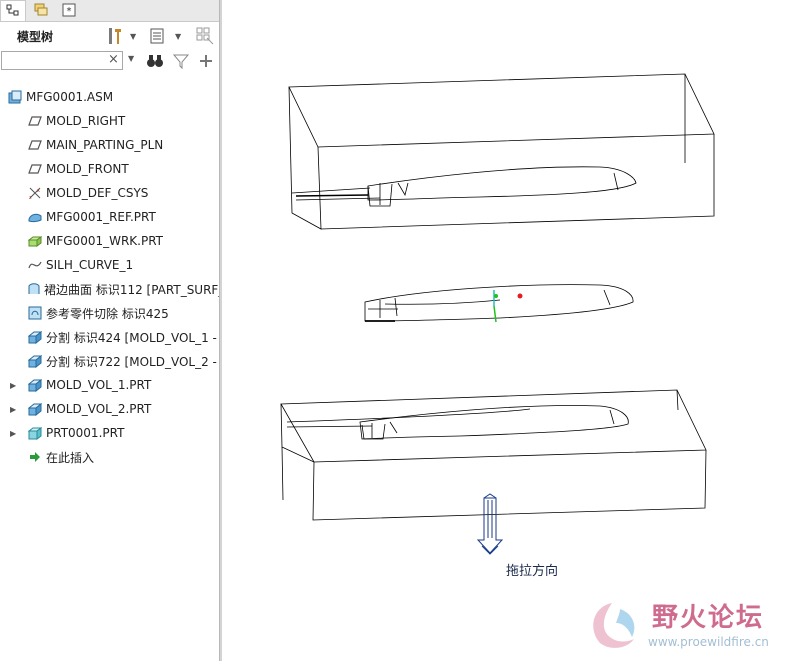  I want to click on favorites-tab-icon: *, so click(69, 10).